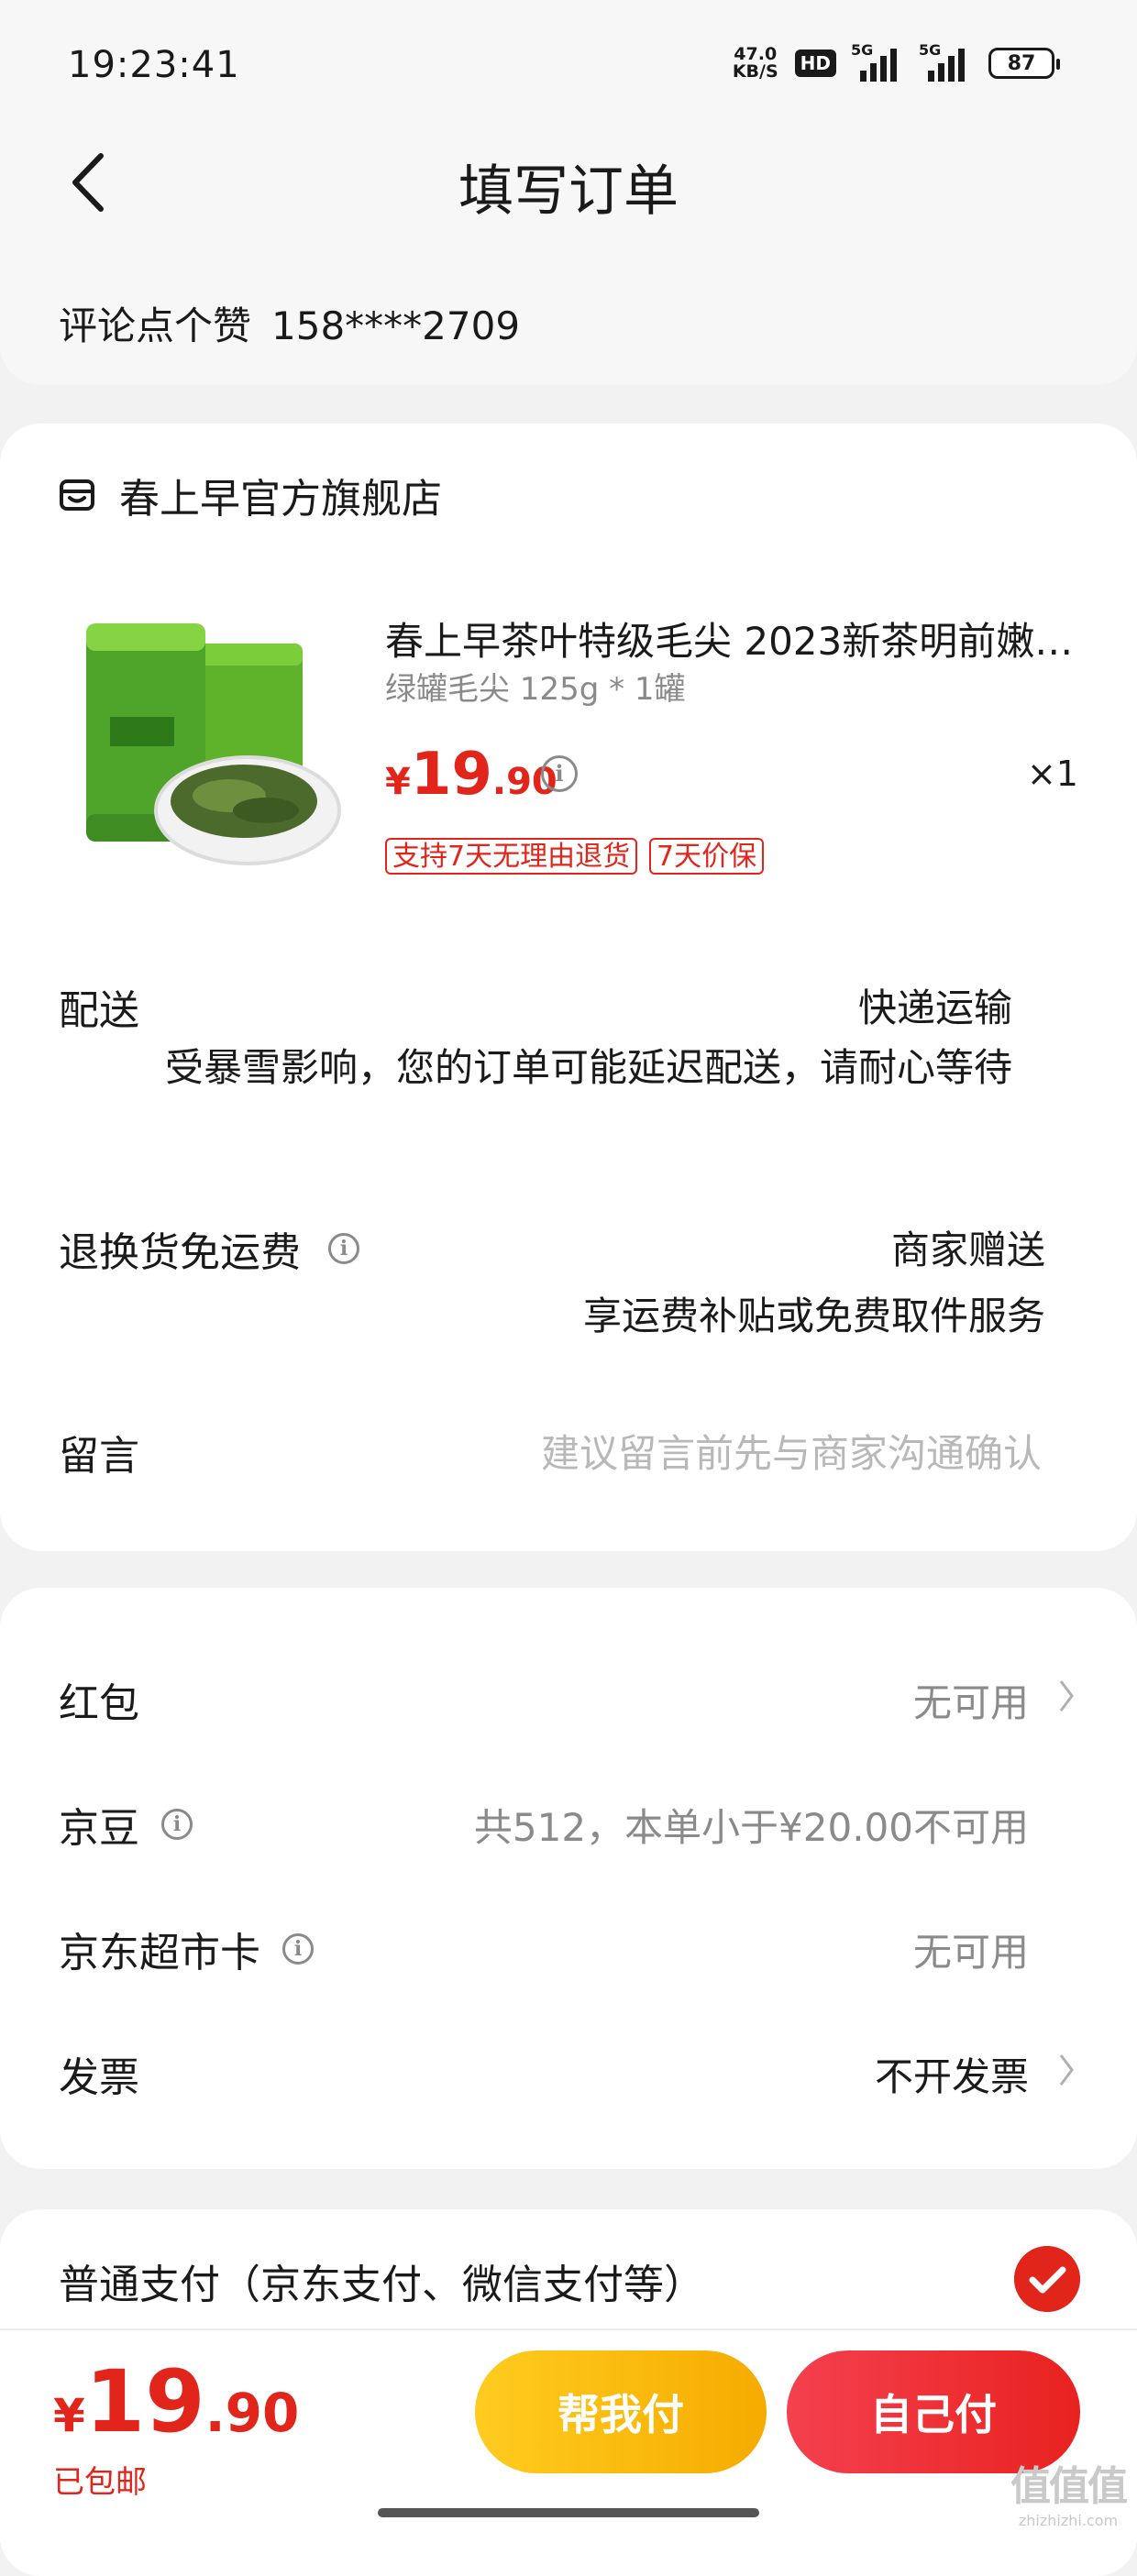 Image resolution: width=1137 pixels, height=2576 pixels. Describe the element at coordinates (967, 1249) in the screenshot. I see `return-shipping-value: 商家赠送` at that location.